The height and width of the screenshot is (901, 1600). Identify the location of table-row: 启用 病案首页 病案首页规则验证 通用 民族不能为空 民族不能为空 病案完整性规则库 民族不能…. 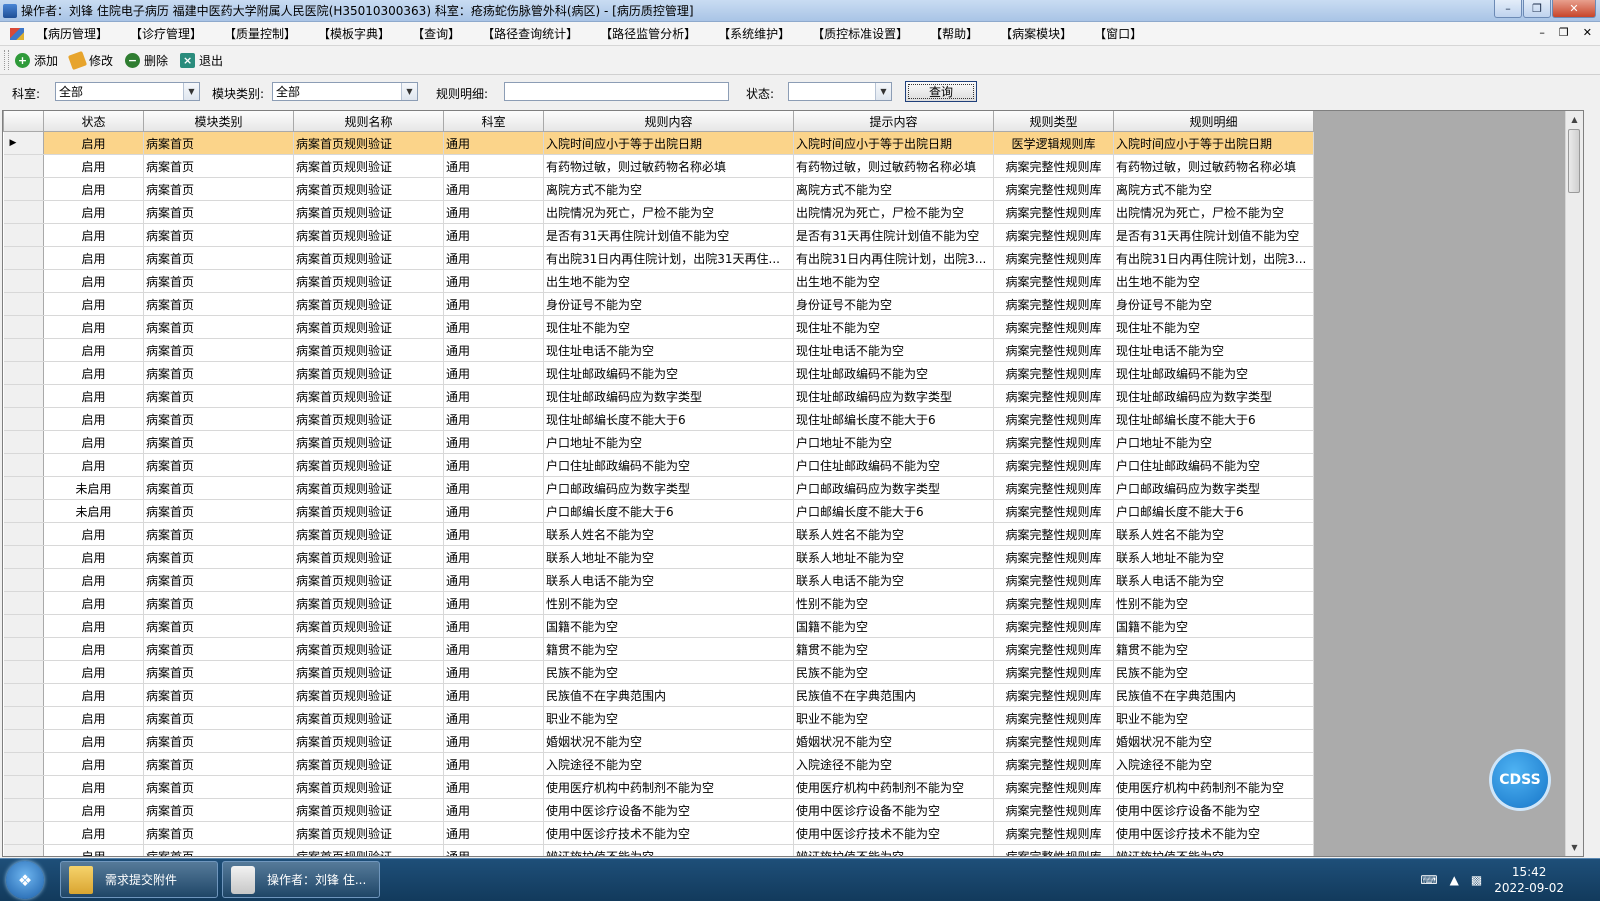
(658, 672).